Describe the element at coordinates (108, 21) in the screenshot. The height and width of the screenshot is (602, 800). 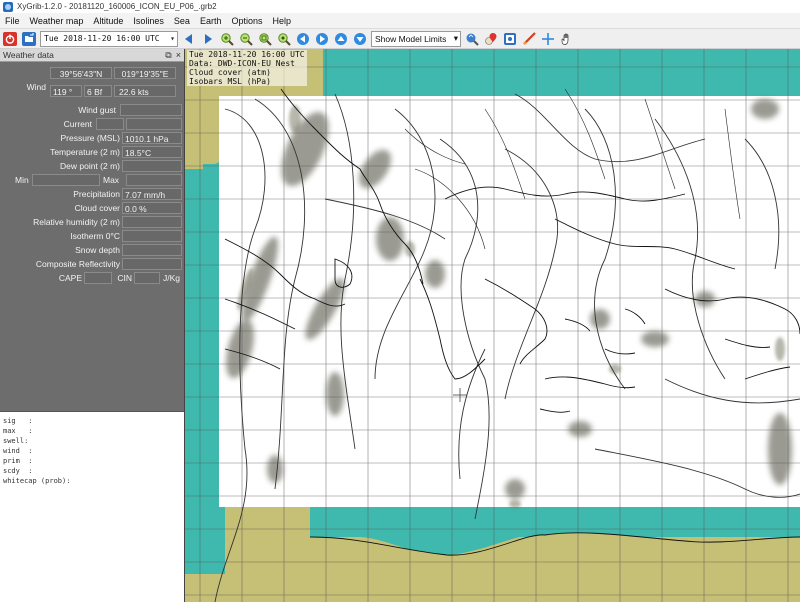
I see `menu-altitude: Altitude` at that location.